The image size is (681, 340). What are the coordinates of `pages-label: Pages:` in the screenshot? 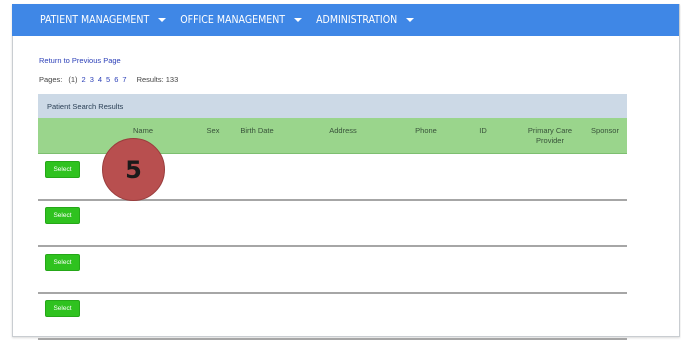 It's located at (51, 79).